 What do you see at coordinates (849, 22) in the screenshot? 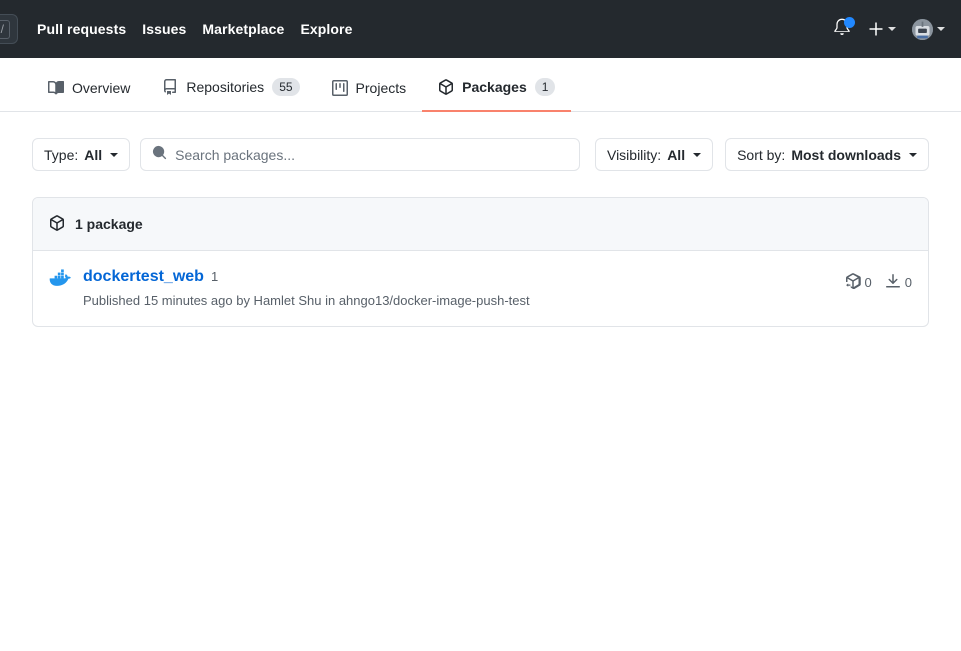
I see `notification-unread-dot` at bounding box center [849, 22].